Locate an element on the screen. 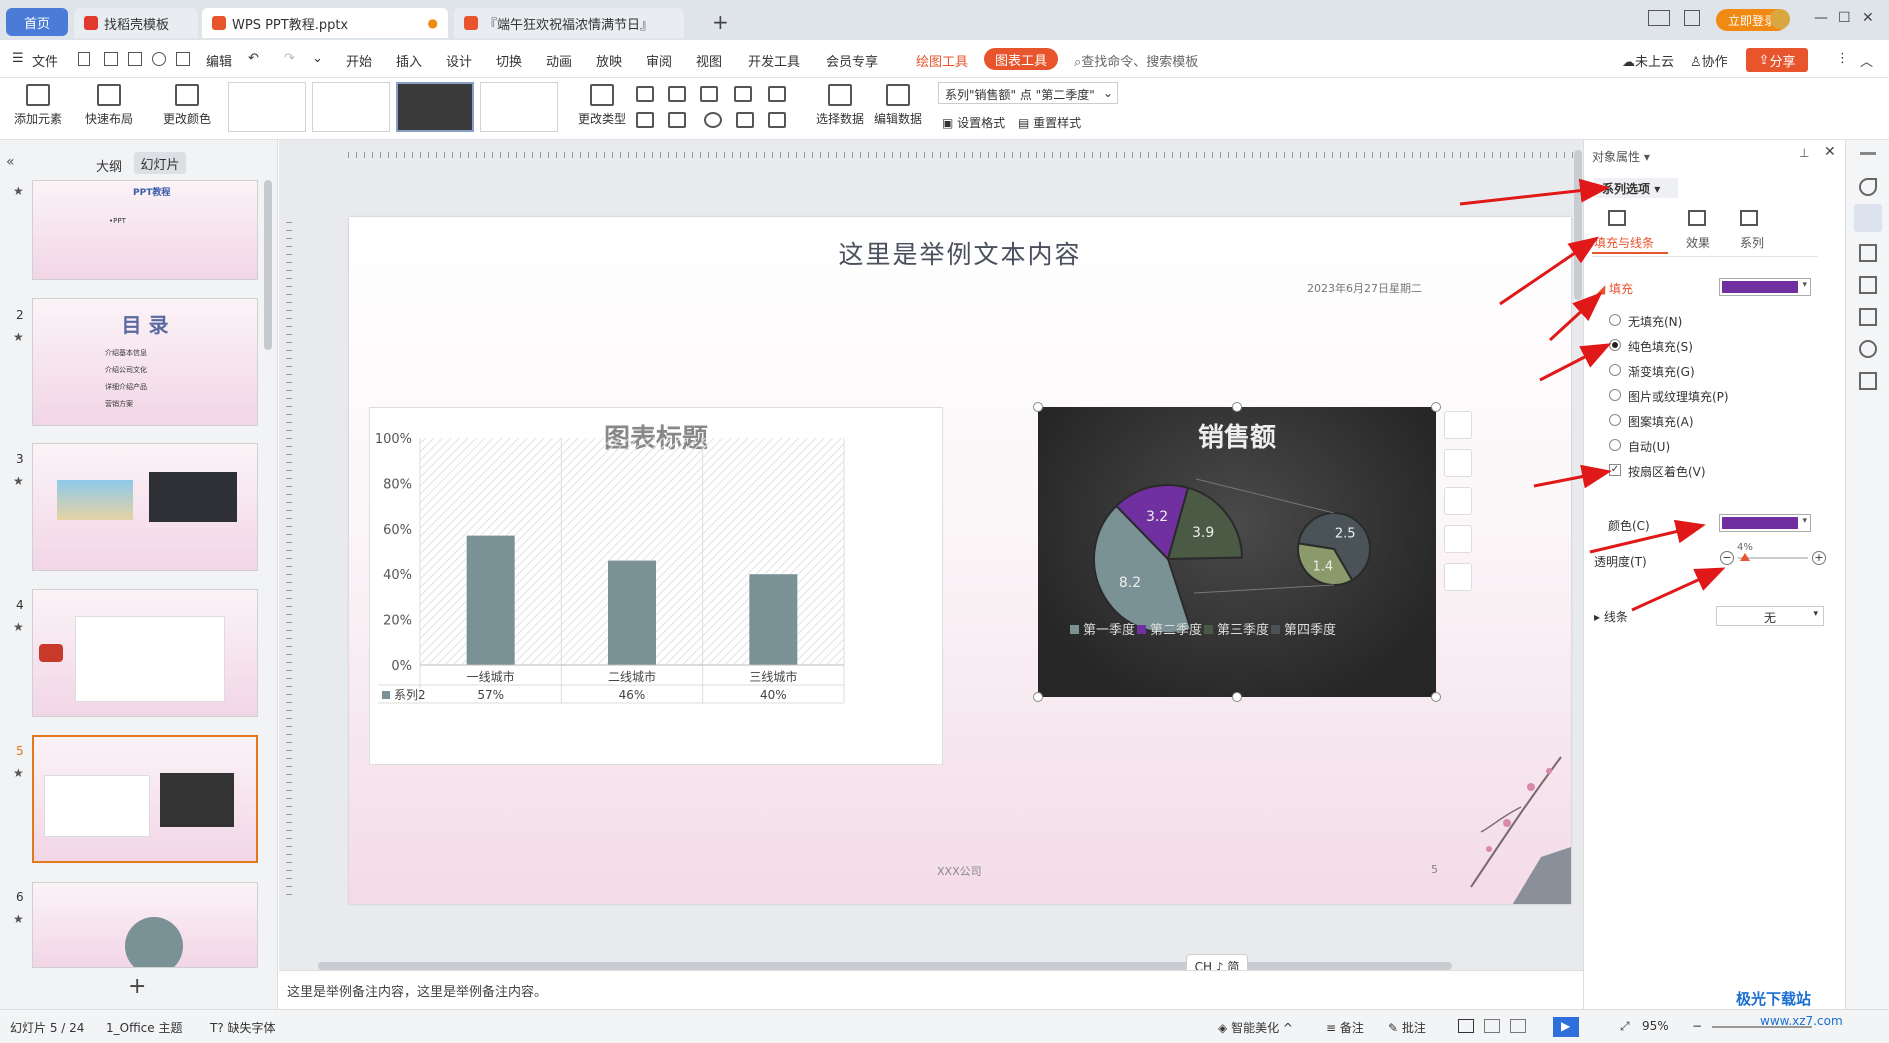 The image size is (1889, 1043). line-chart-icon is located at coordinates (709, 94).